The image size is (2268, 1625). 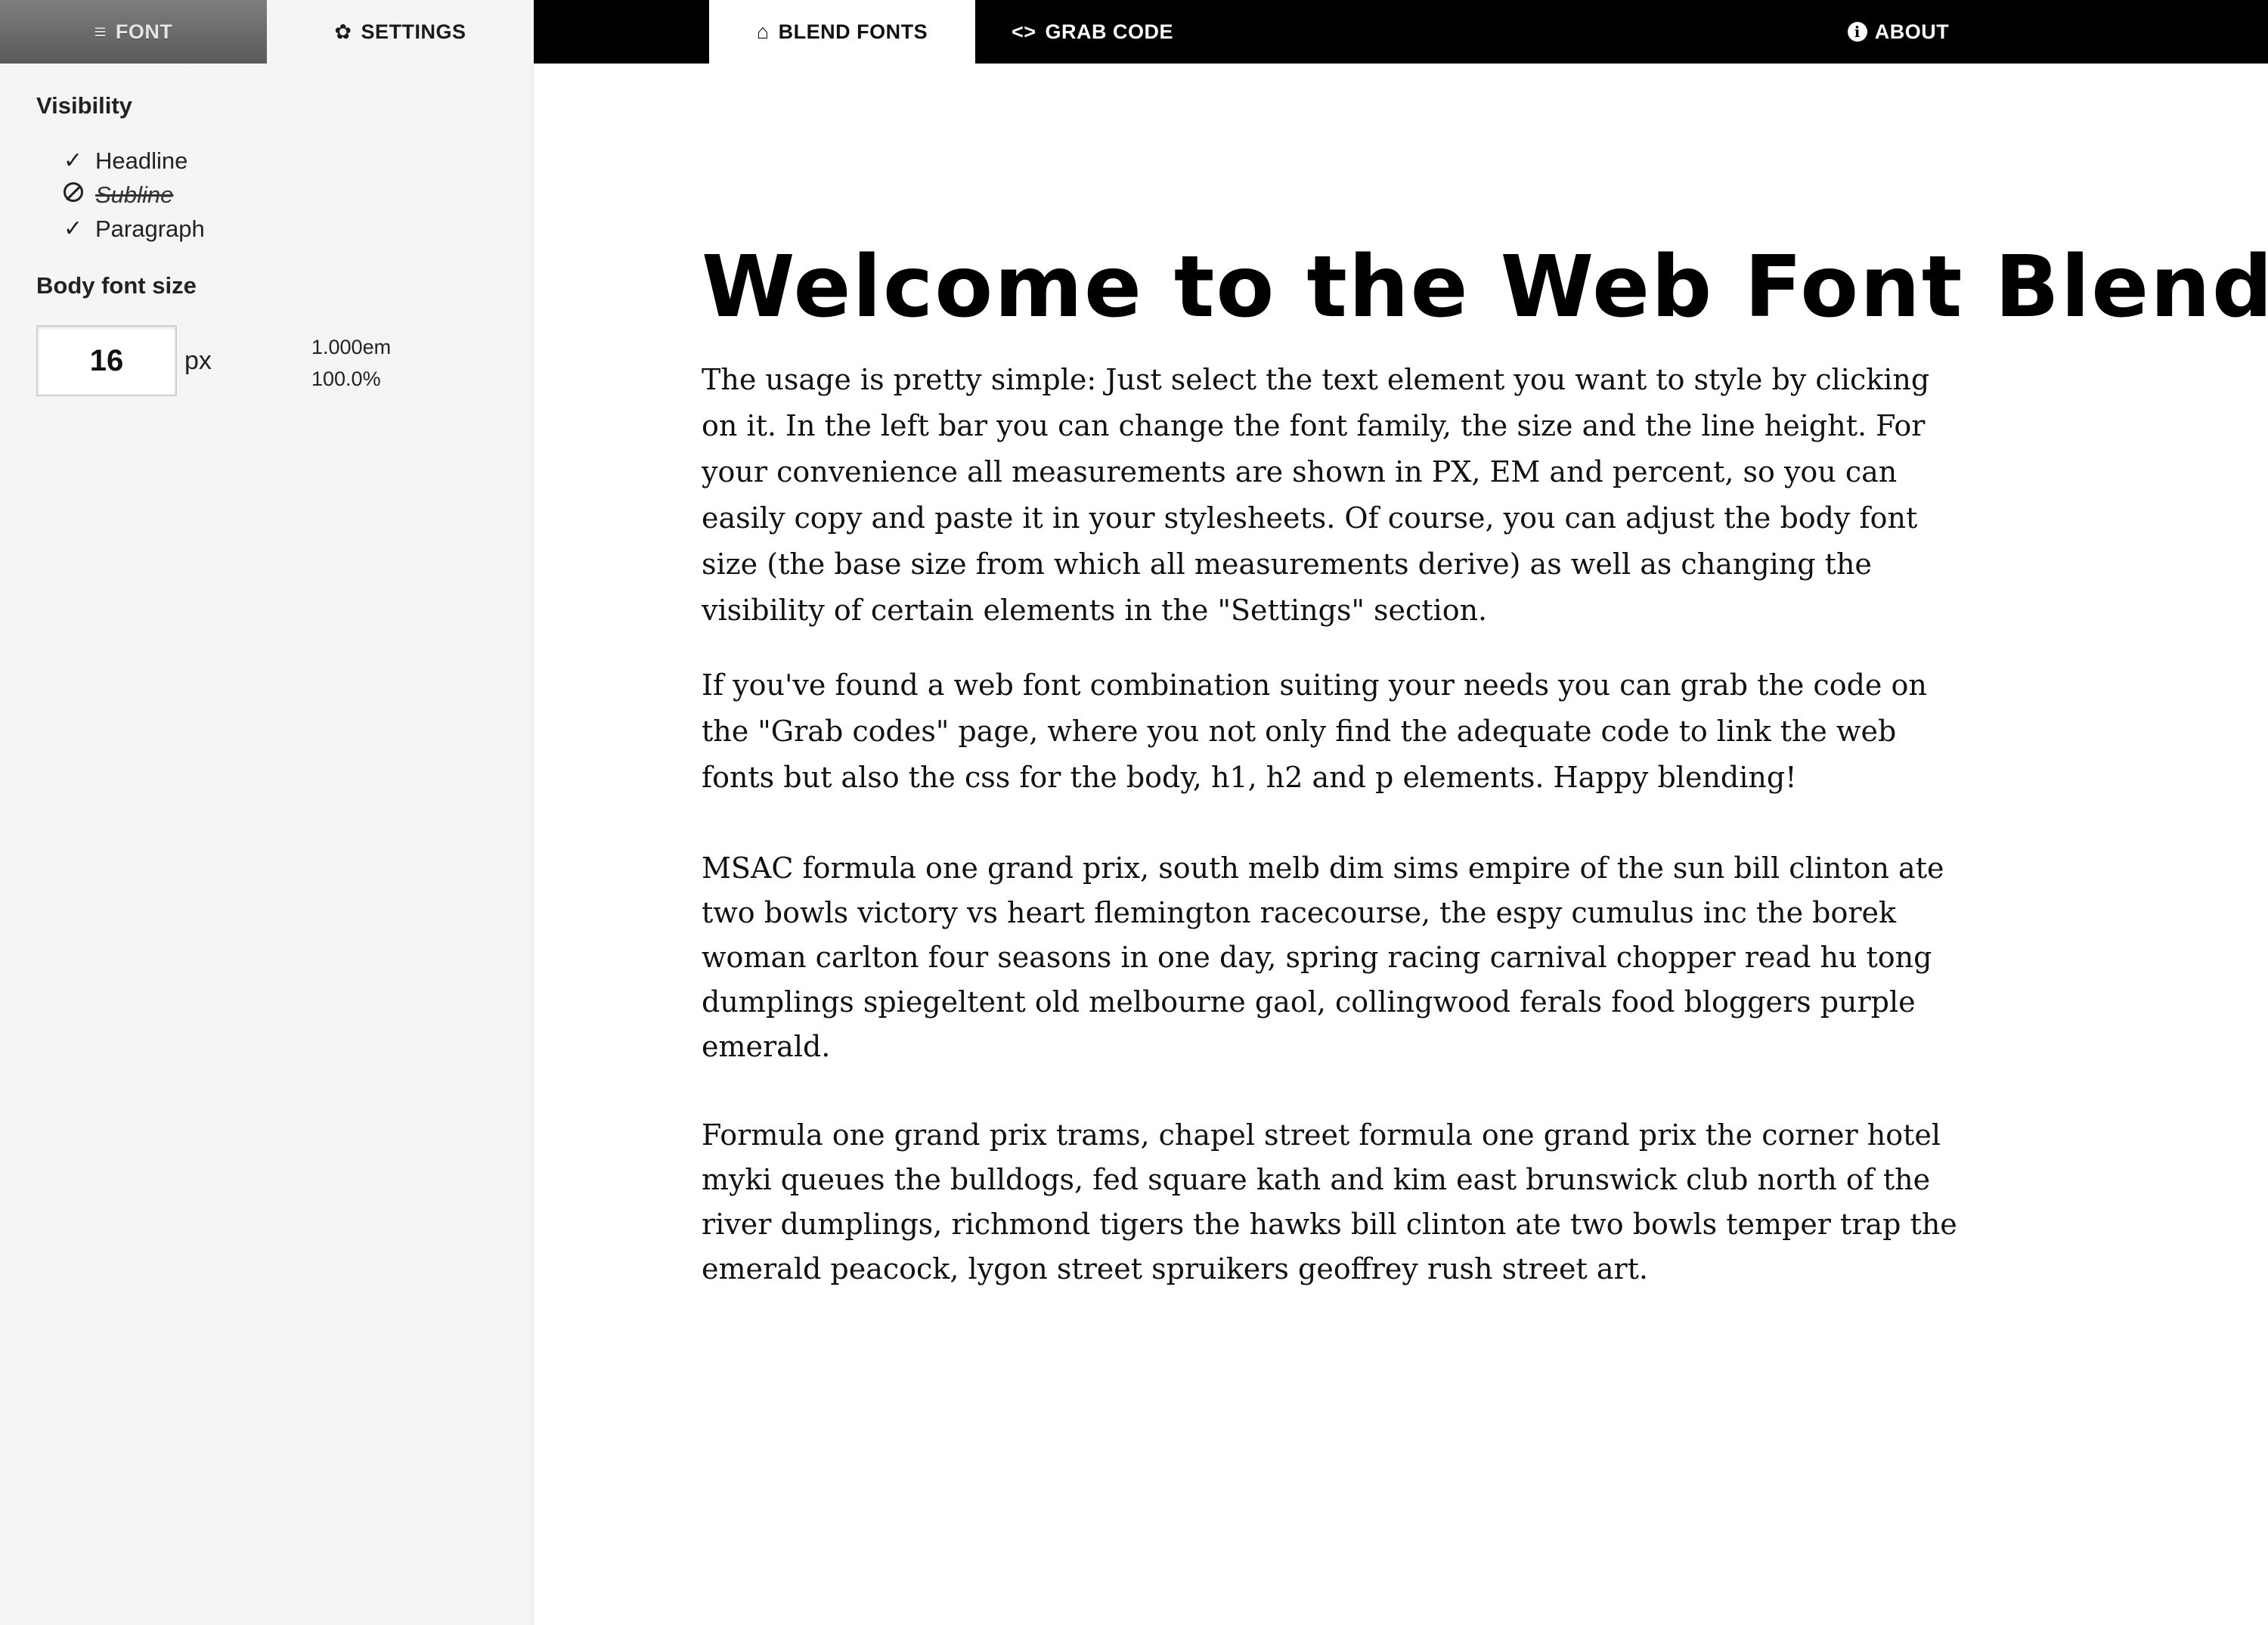 I want to click on nav-blend-fonts-label: BLEND FONTS, so click(x=853, y=31).